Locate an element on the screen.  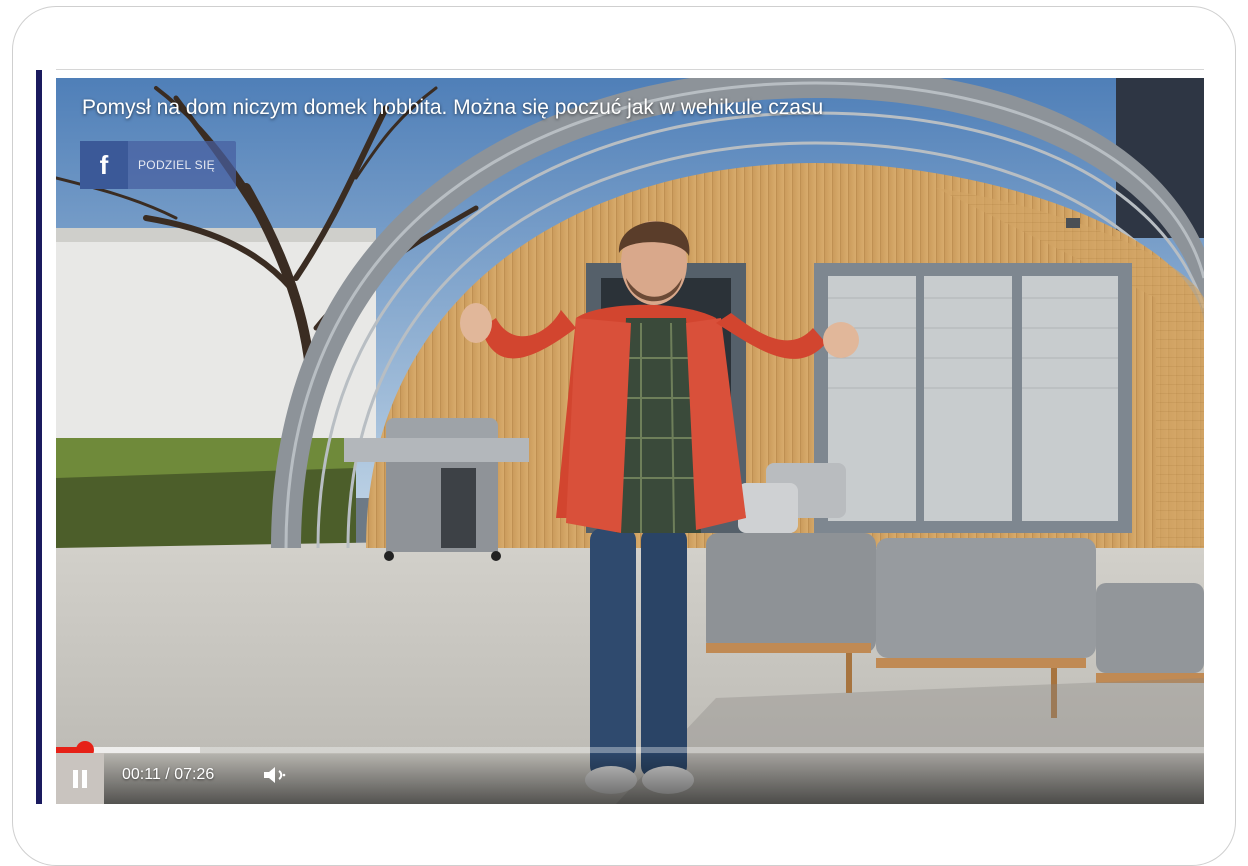
pause-button is located at coordinates (80, 778).